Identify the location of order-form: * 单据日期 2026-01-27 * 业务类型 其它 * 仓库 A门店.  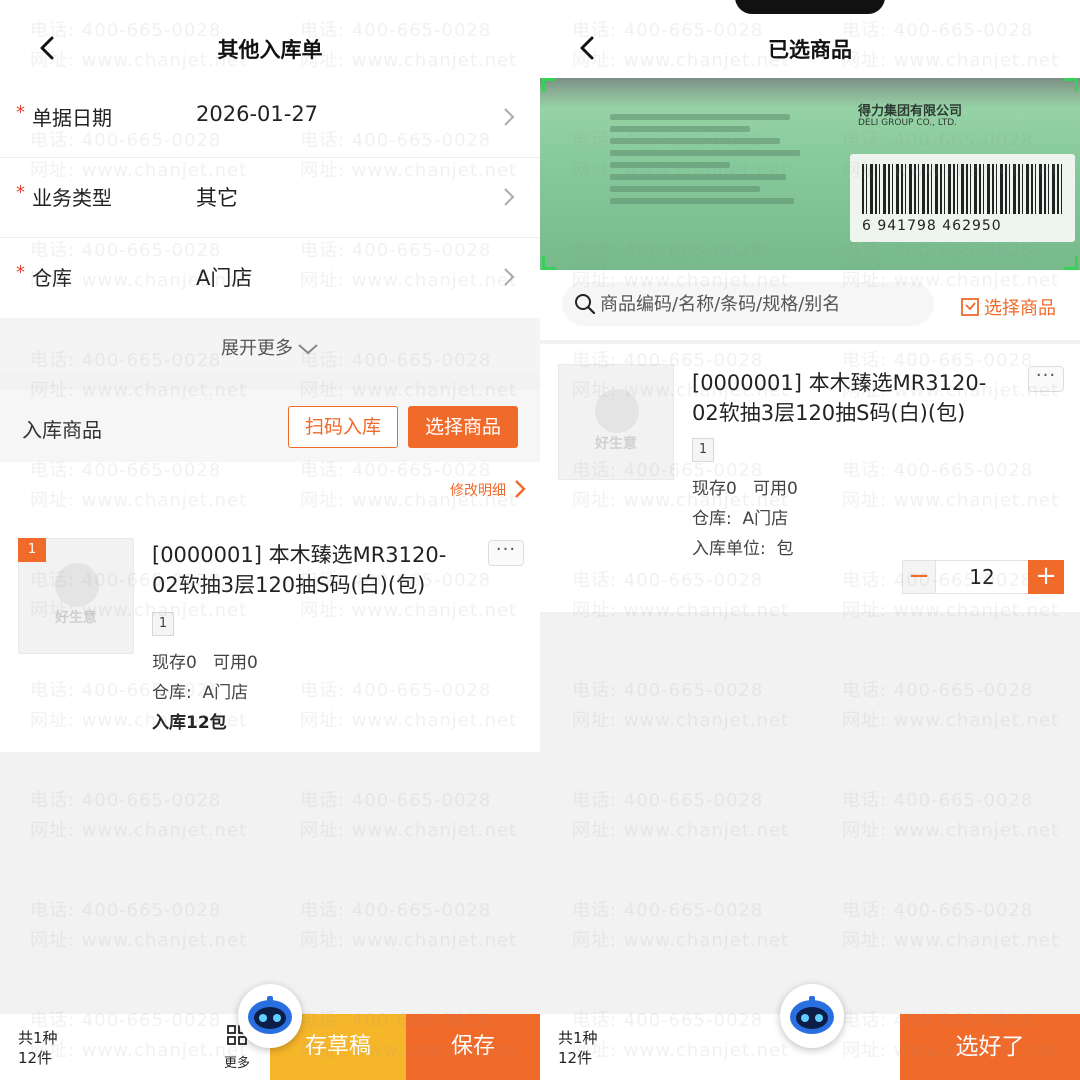
(270, 198).